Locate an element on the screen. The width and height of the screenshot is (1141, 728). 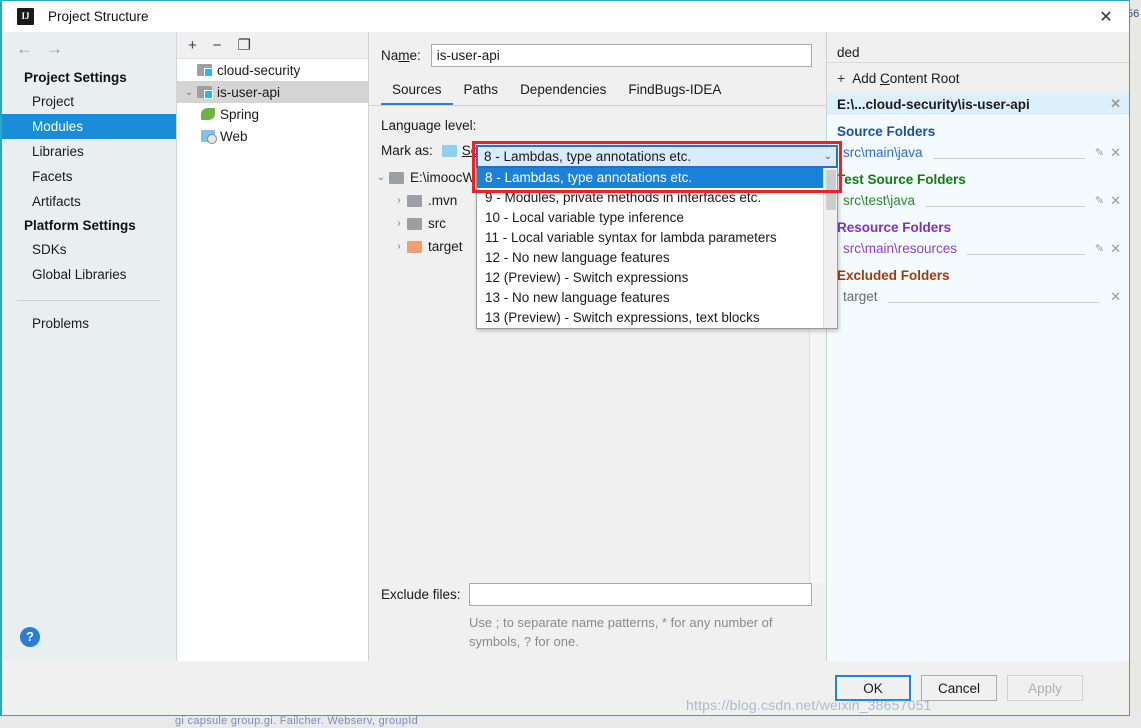
apply-button: Apply is located at coordinates (1045, 688).